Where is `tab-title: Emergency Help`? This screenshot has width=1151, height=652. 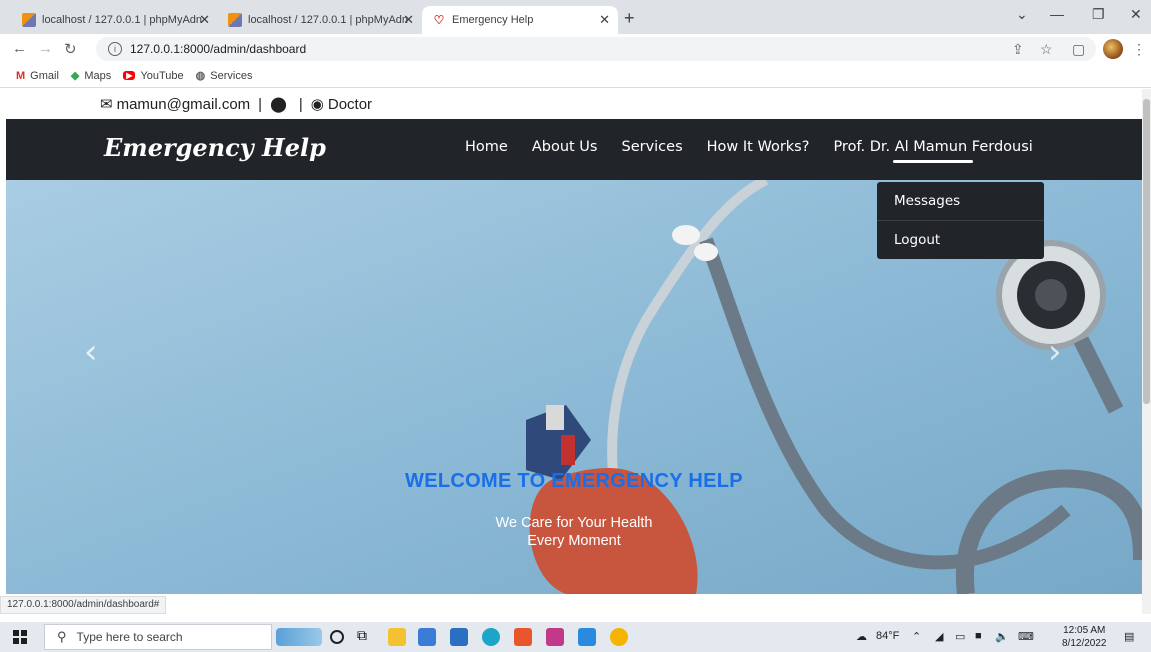
tab-title: Emergency Help is located at coordinates (493, 20).